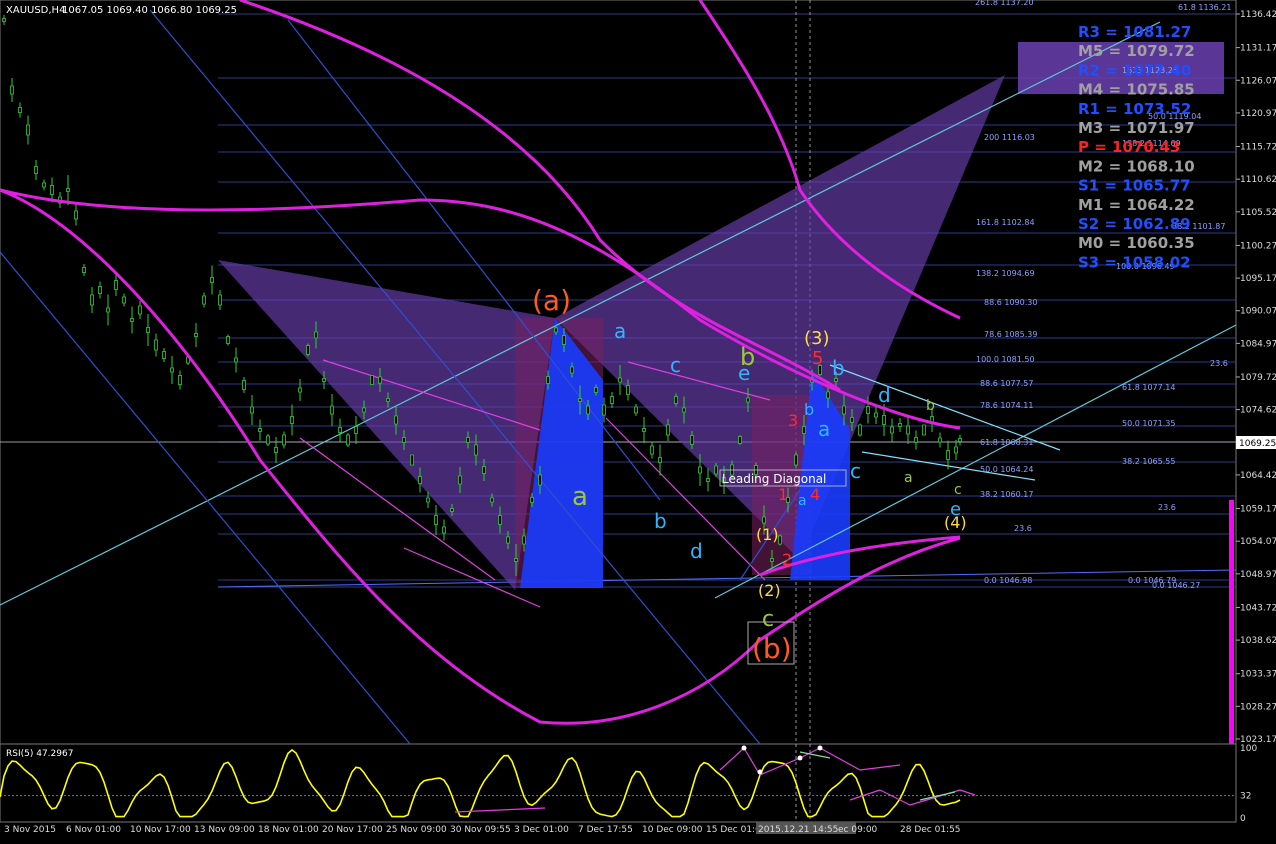 The width and height of the screenshot is (1276, 844). Describe the element at coordinates (1258, 81) in the screenshot. I see `price-tick-label: 1126.07` at that location.